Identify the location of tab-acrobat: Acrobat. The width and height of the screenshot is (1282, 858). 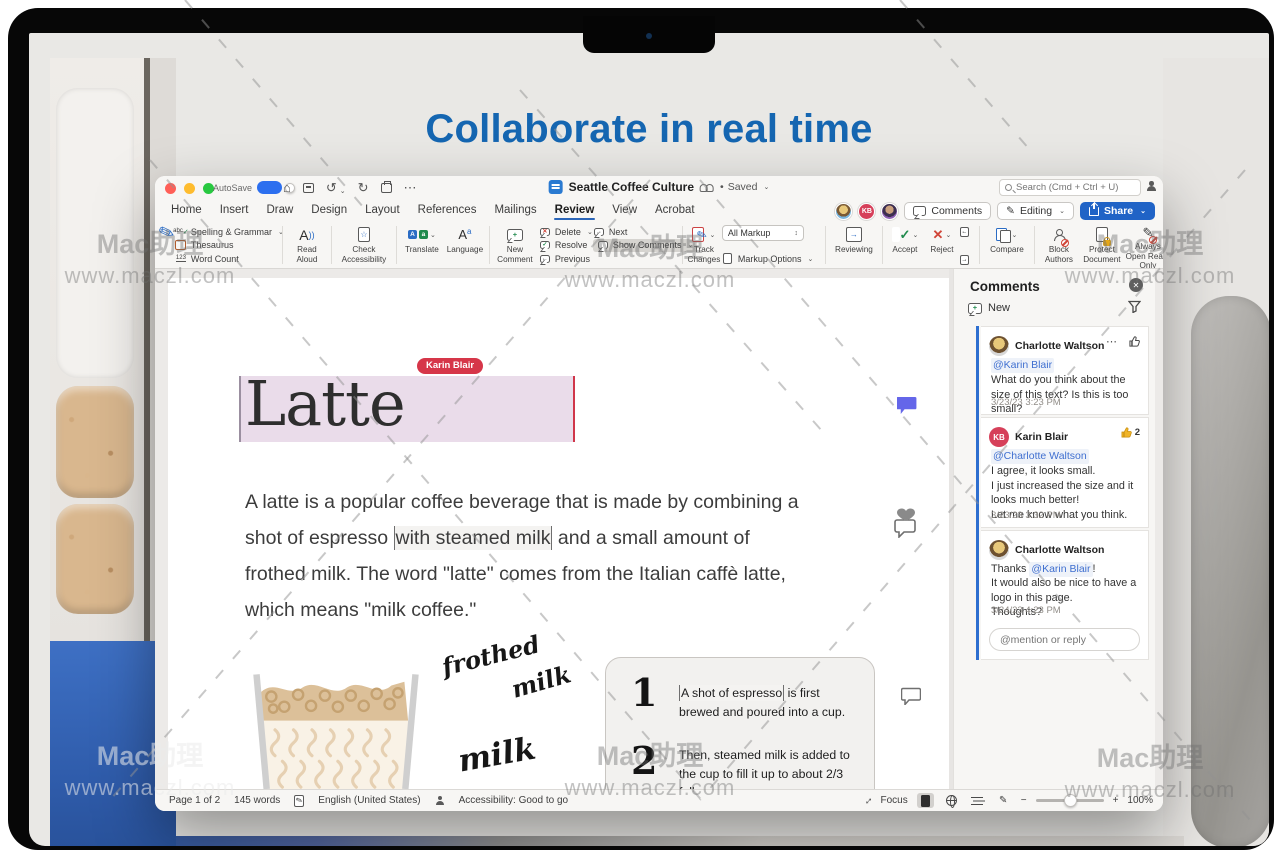
(675, 210).